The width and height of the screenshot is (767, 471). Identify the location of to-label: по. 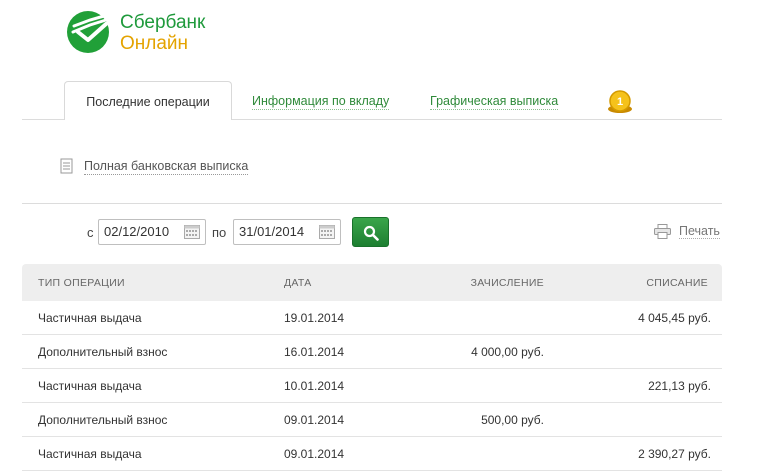
(219, 232).